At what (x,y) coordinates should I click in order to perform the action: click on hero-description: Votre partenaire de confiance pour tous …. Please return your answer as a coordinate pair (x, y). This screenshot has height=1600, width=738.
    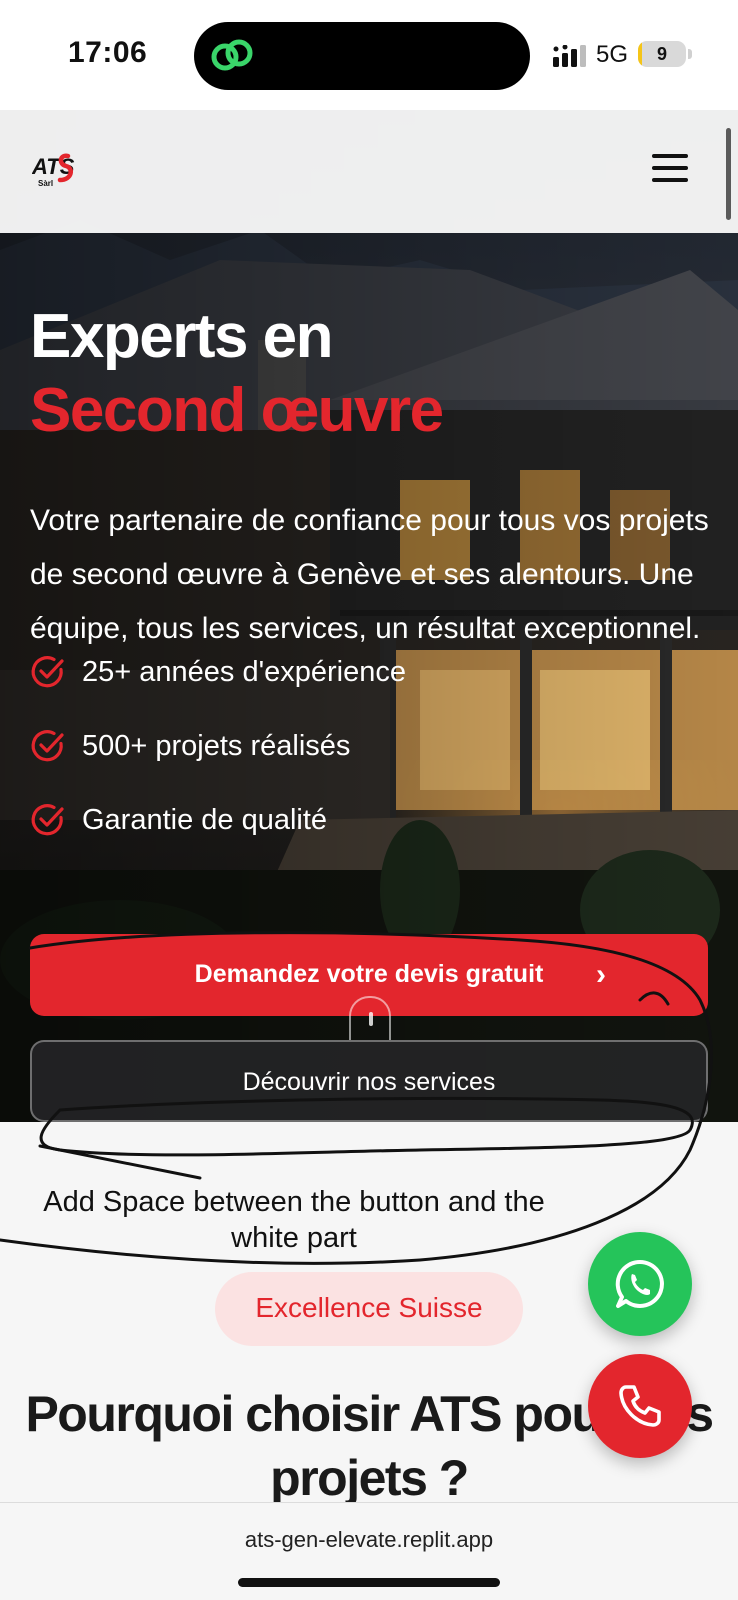
    Looking at the image, I should click on (369, 574).